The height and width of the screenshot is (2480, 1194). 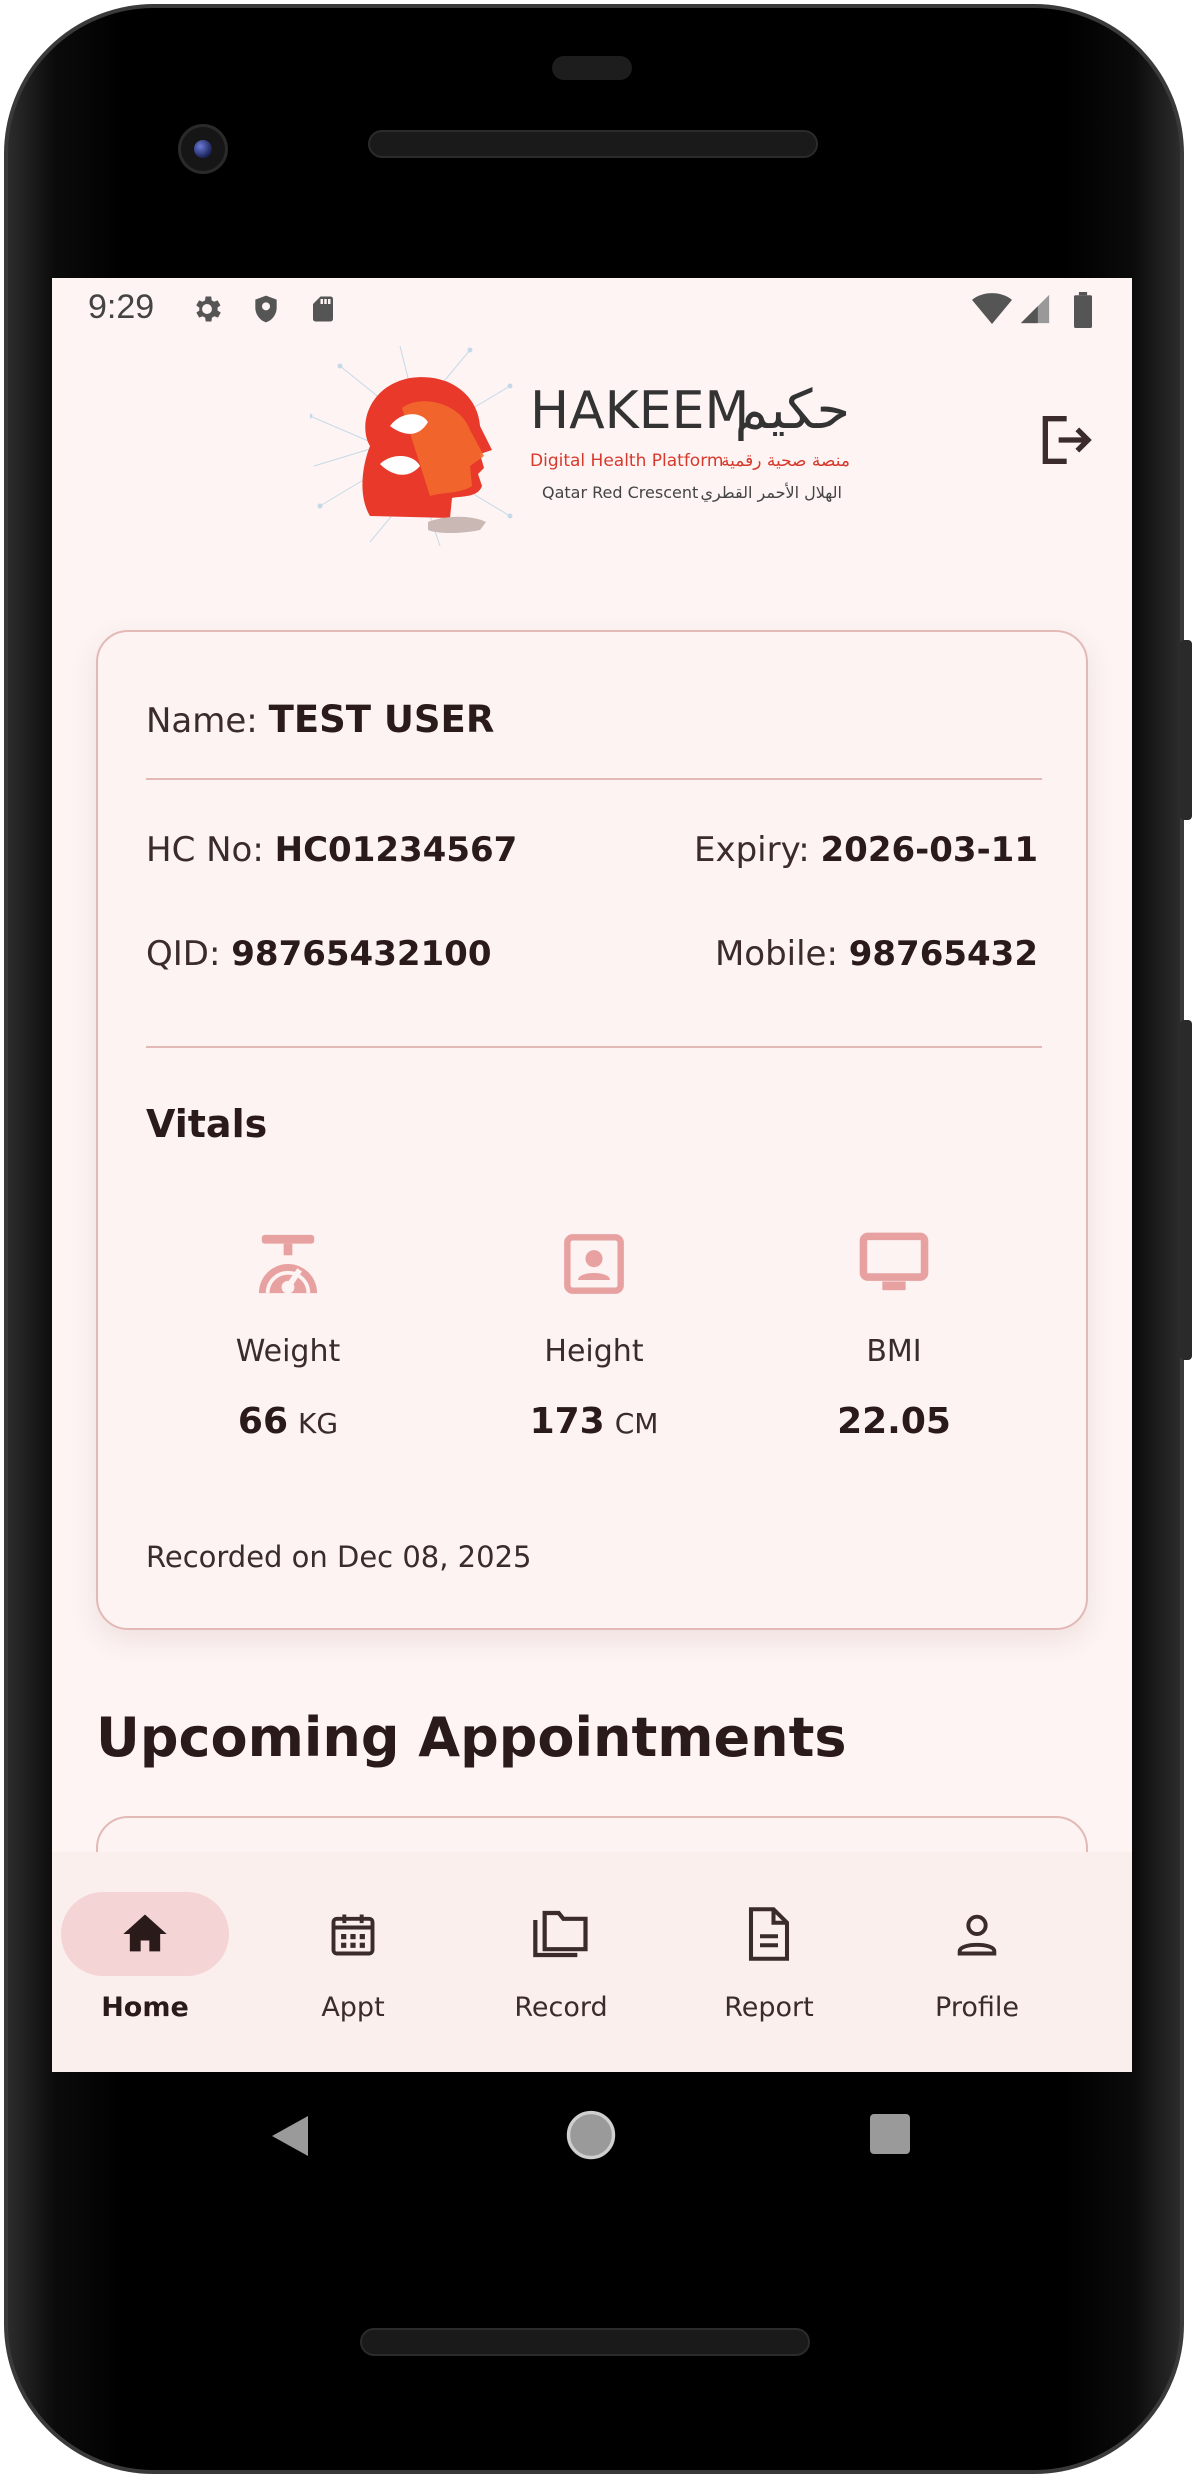 I want to click on folder-icon, so click(x=560, y=1934).